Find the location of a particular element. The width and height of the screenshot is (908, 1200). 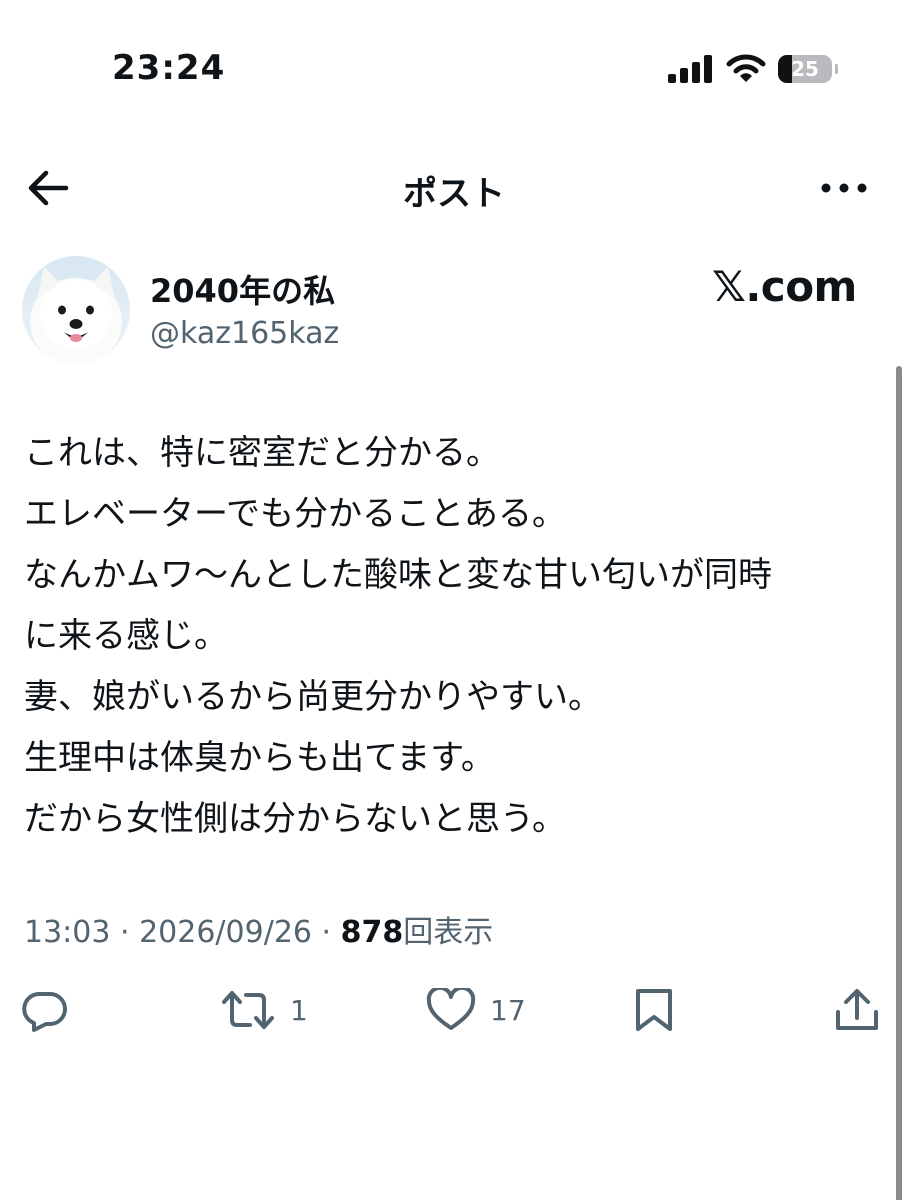

repost-icon is located at coordinates (248, 1010).